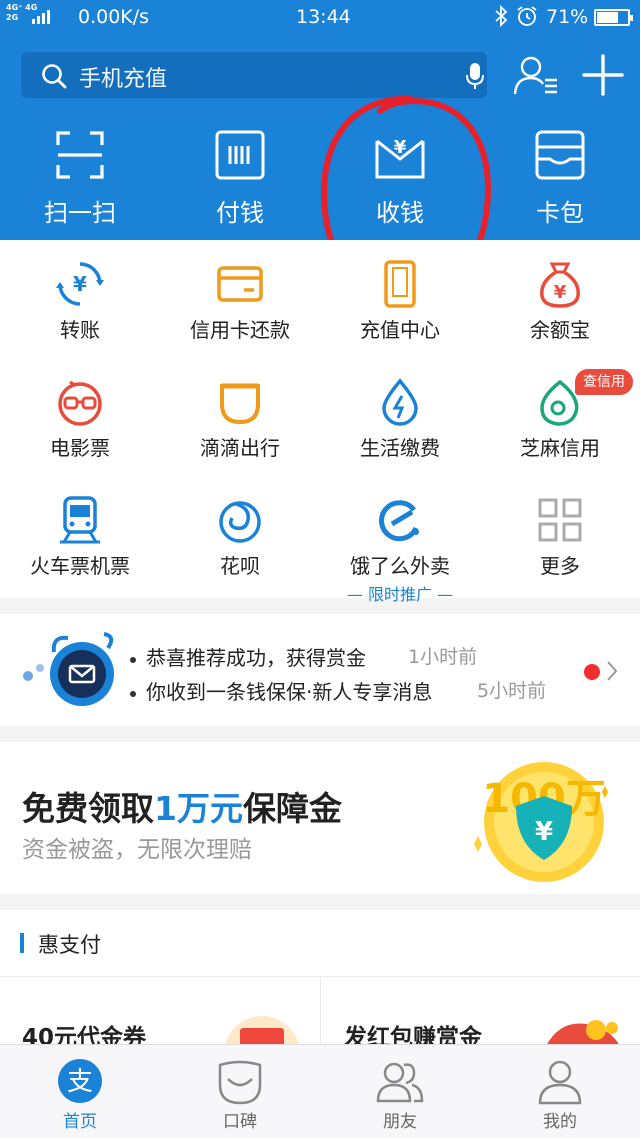 This screenshot has height=1138, width=640. I want to click on promo-banner: 免费领取1万元保障金 资金被盗，无限次理赔 100万 ¥, so click(320, 818).